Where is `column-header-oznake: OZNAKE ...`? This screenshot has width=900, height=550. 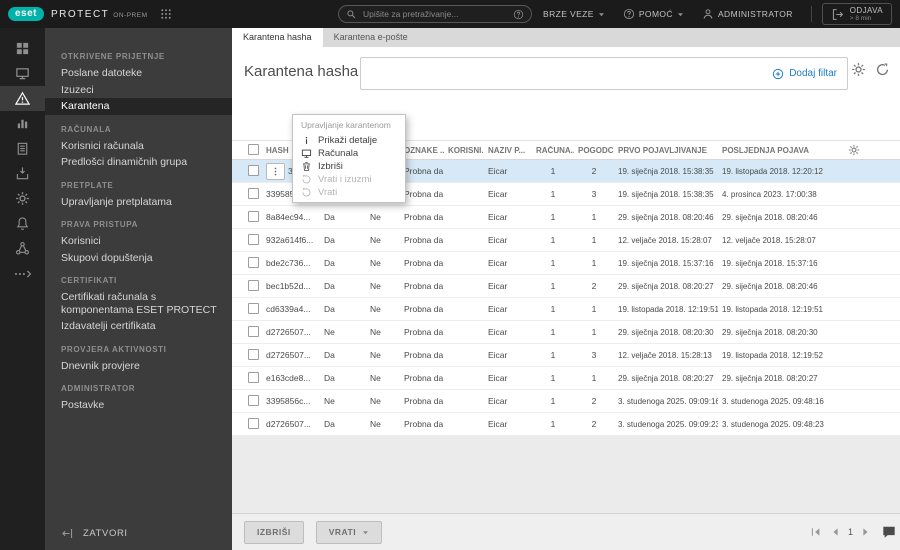
column-header-oznake: OZNAKE ... is located at coordinates (422, 150).